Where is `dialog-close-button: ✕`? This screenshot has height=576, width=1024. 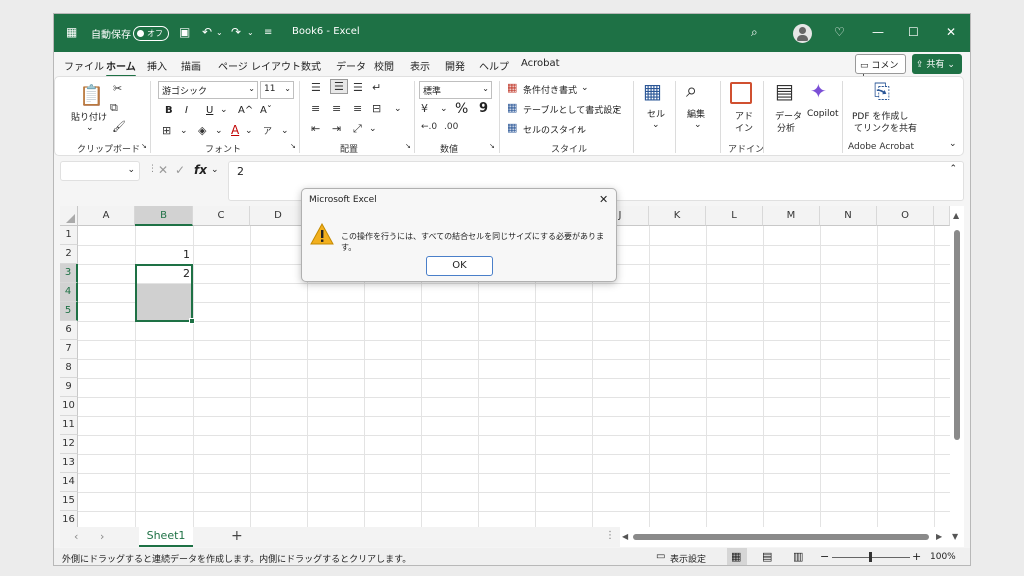 dialog-close-button: ✕ is located at coordinates (603, 199).